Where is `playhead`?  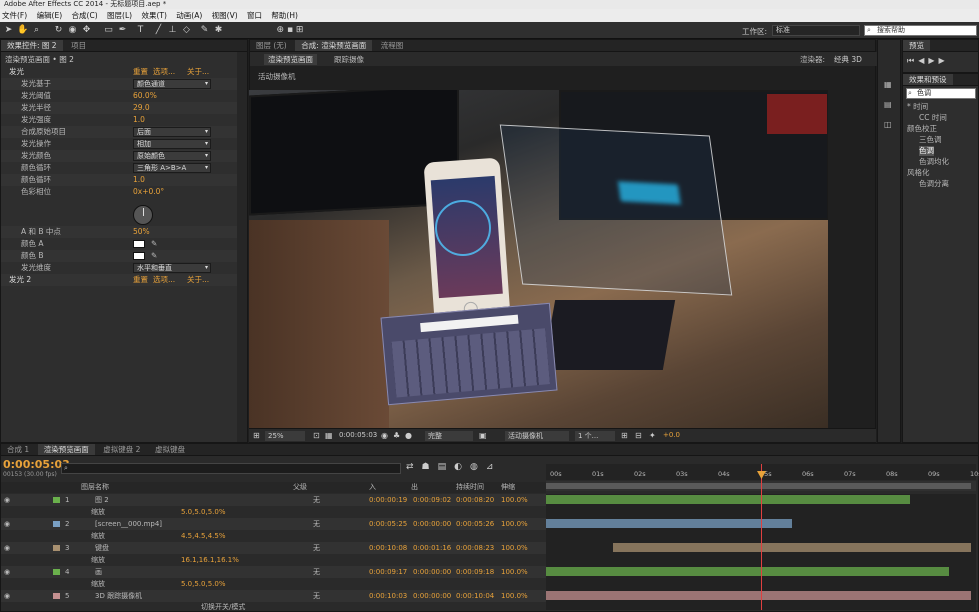
playhead is located at coordinates (761, 537).